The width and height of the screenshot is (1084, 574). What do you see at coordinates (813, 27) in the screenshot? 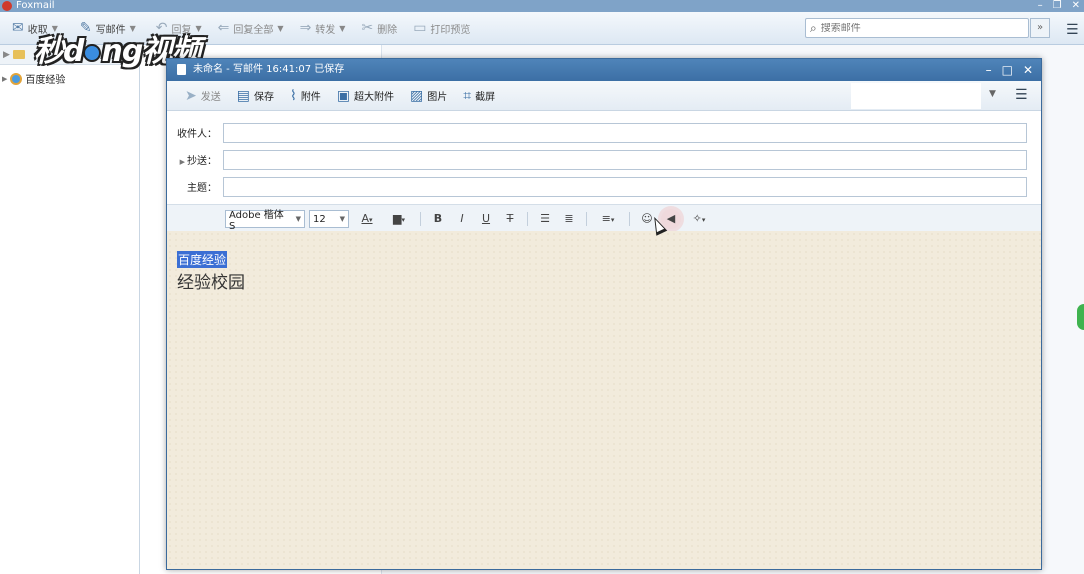
I see `search-icon: ⌕` at bounding box center [813, 27].